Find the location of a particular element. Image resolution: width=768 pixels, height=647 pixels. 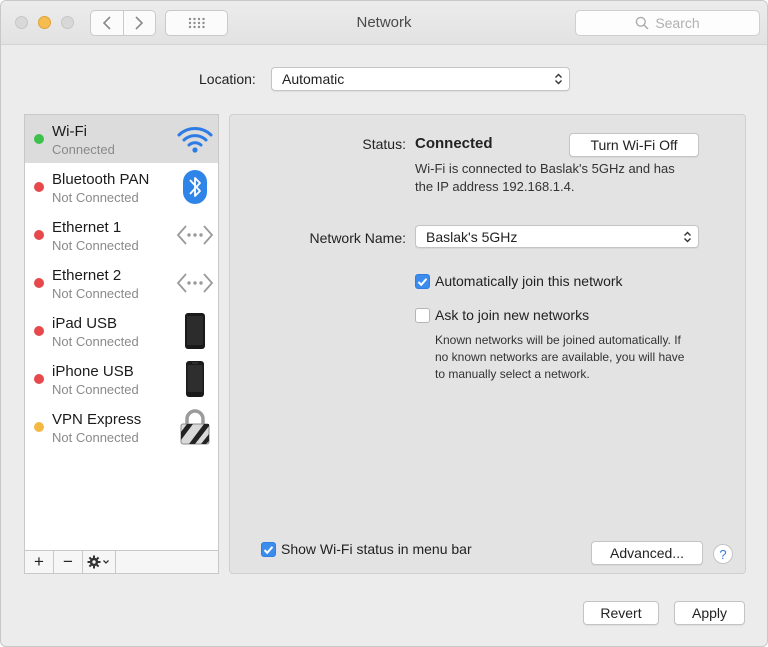

gear-icon is located at coordinates (98, 562).